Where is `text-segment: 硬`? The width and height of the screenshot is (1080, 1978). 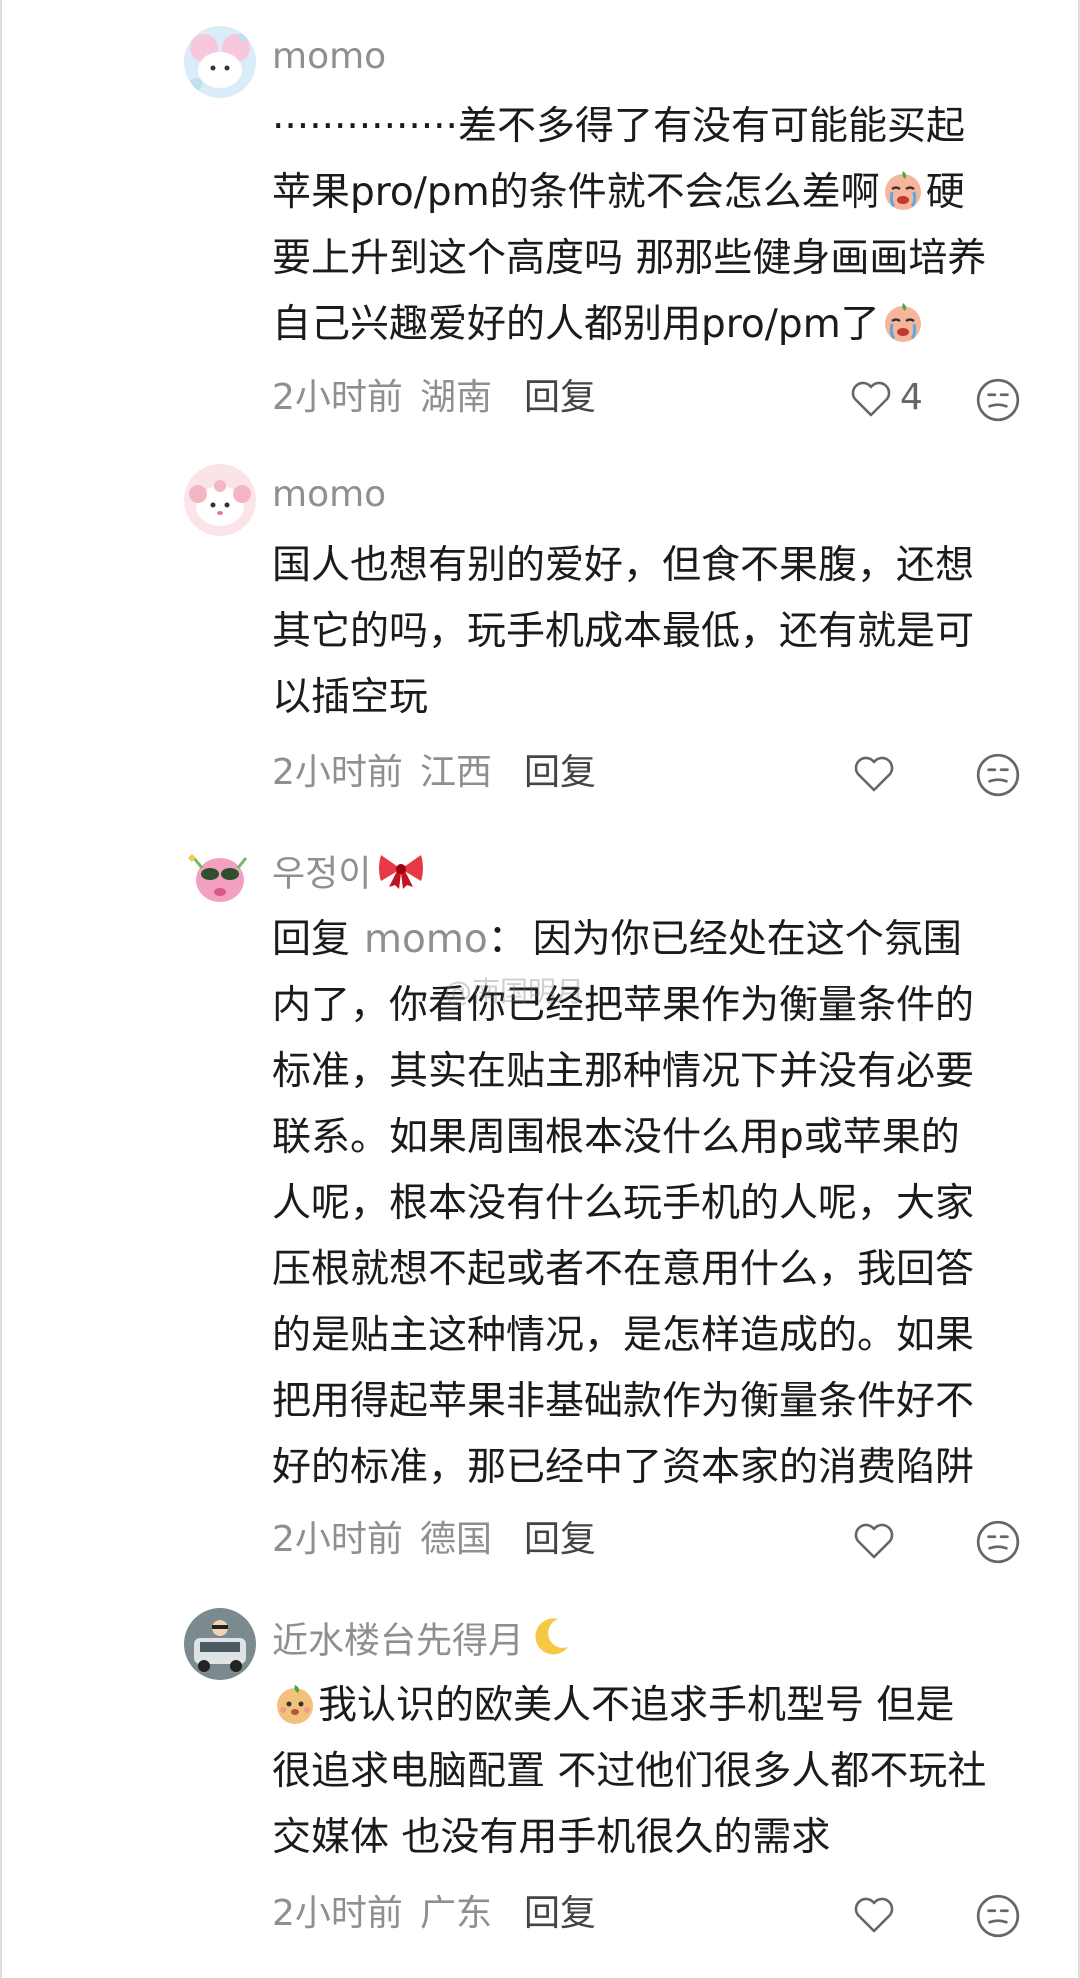 text-segment: 硬 is located at coordinates (945, 192).